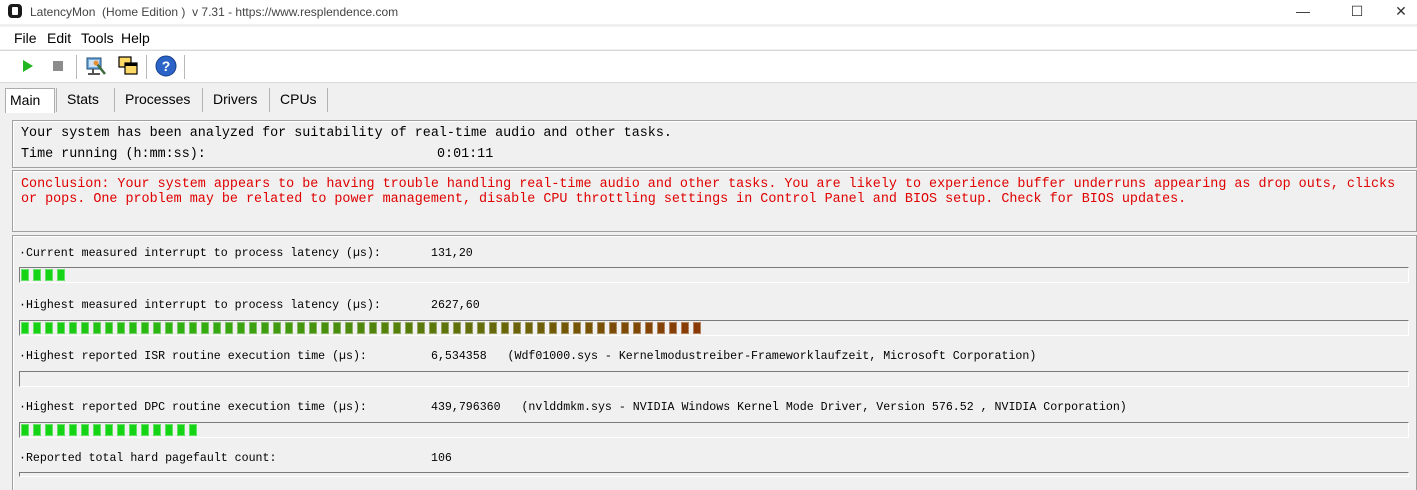 The width and height of the screenshot is (1417, 490). Describe the element at coordinates (15, 11) in the screenshot. I see `app-icon` at that location.